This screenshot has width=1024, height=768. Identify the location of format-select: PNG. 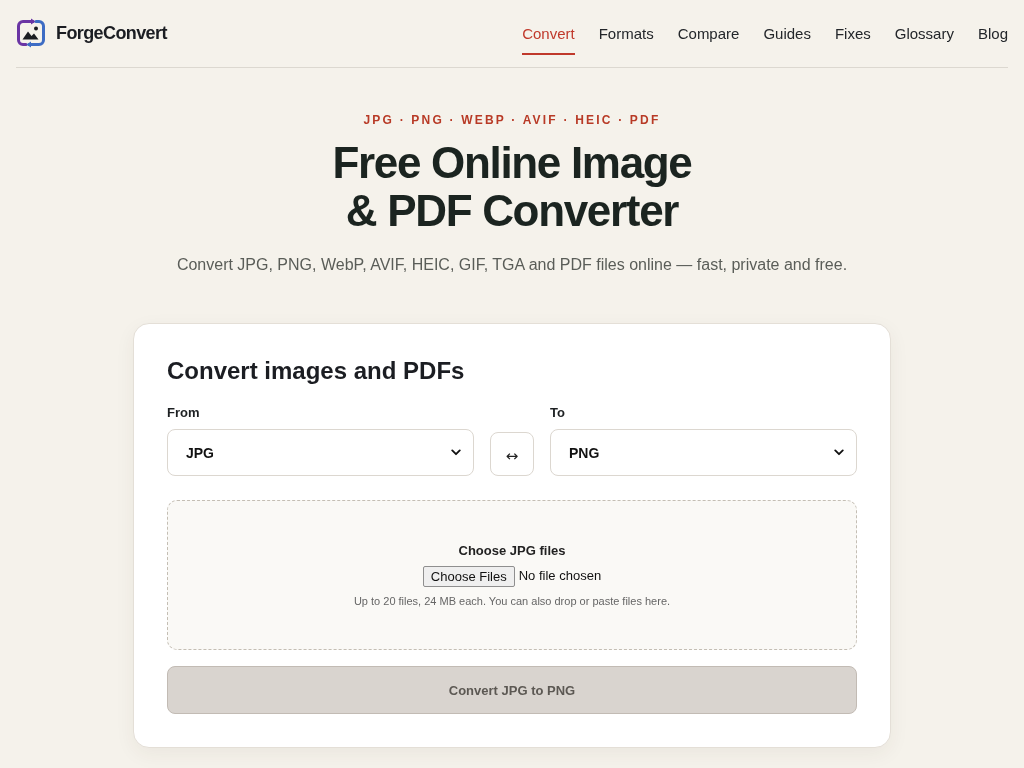
(703, 452).